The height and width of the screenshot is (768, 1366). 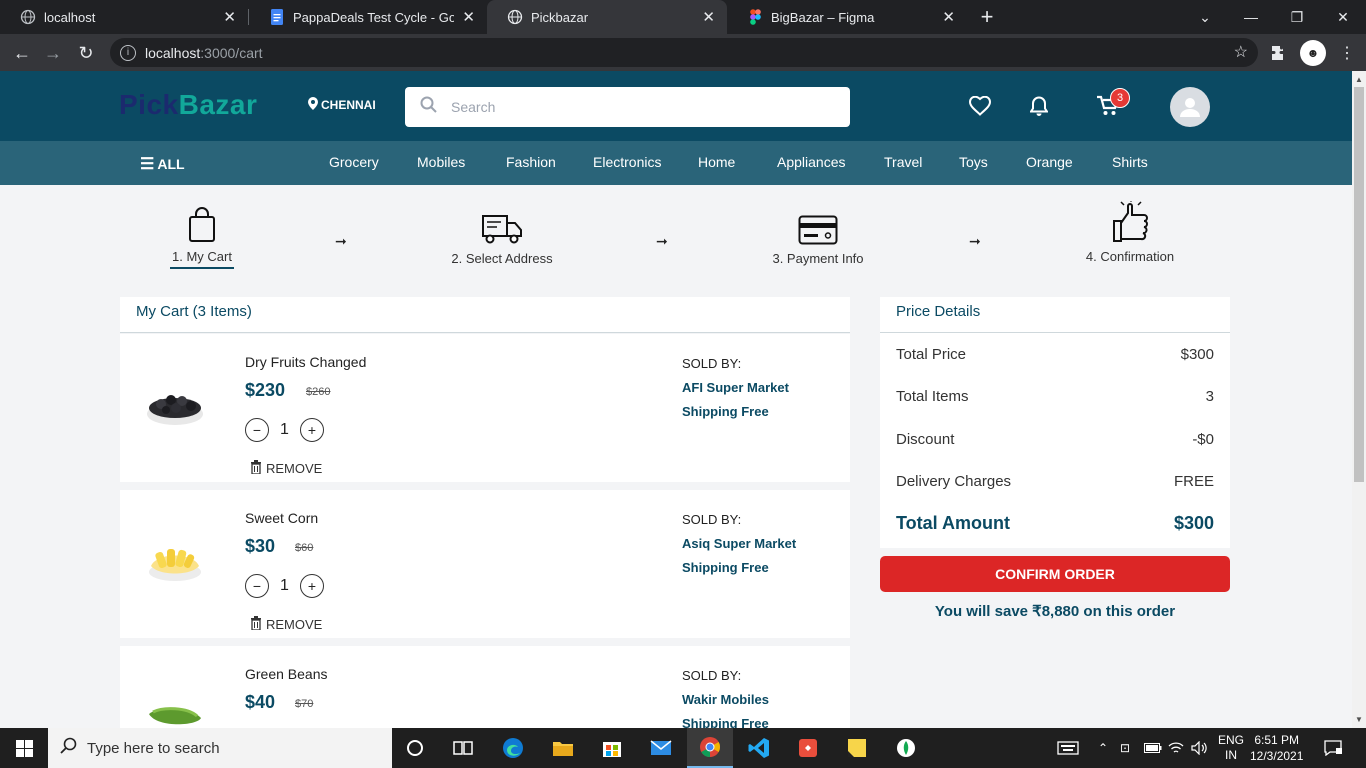 I want to click on clock-time: 6:51 PM, so click(x=1277, y=740).